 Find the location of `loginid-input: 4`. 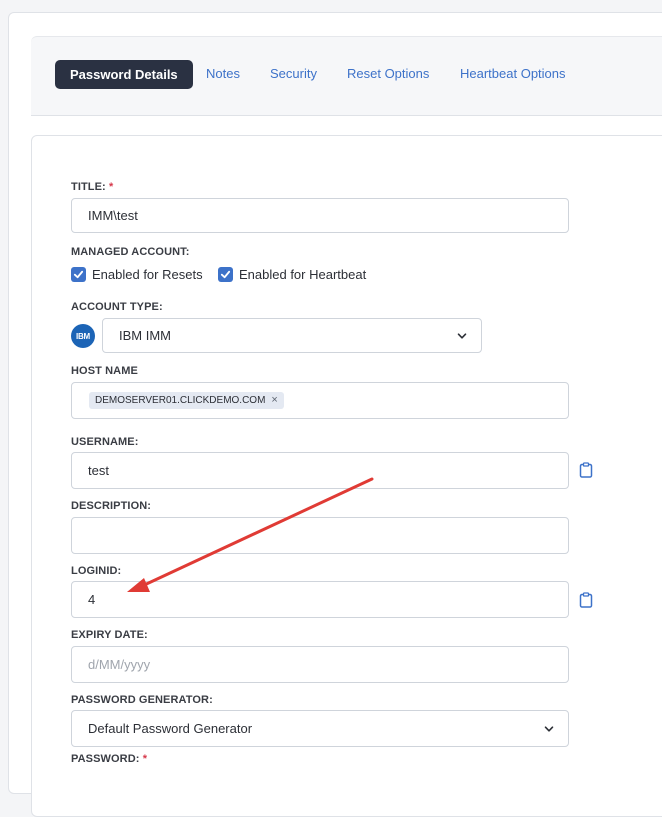

loginid-input: 4 is located at coordinates (320, 599).